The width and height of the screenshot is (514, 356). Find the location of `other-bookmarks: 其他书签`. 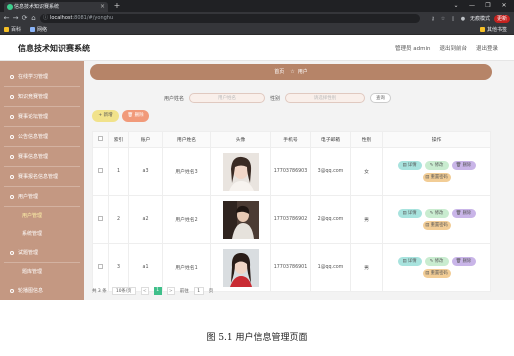

other-bookmarks: 其他书签 is located at coordinates (493, 30).